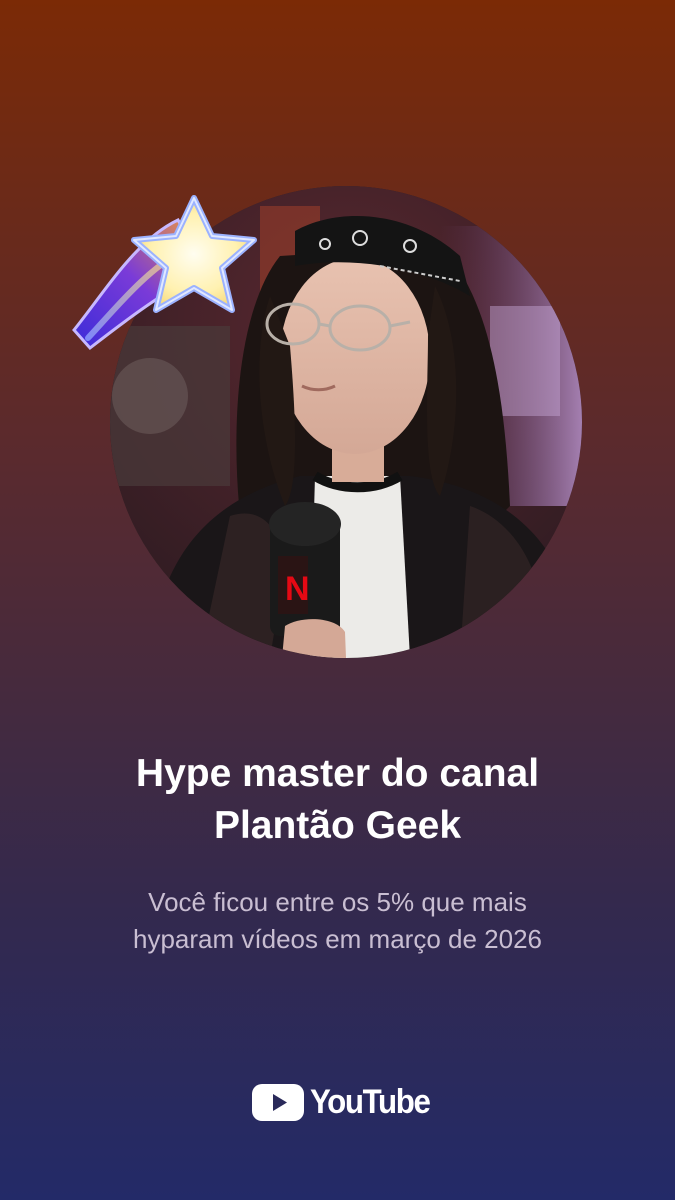 The width and height of the screenshot is (675, 1200). What do you see at coordinates (337, 800) in the screenshot?
I see `page-title: Hype master do canal Plantão Geek` at bounding box center [337, 800].